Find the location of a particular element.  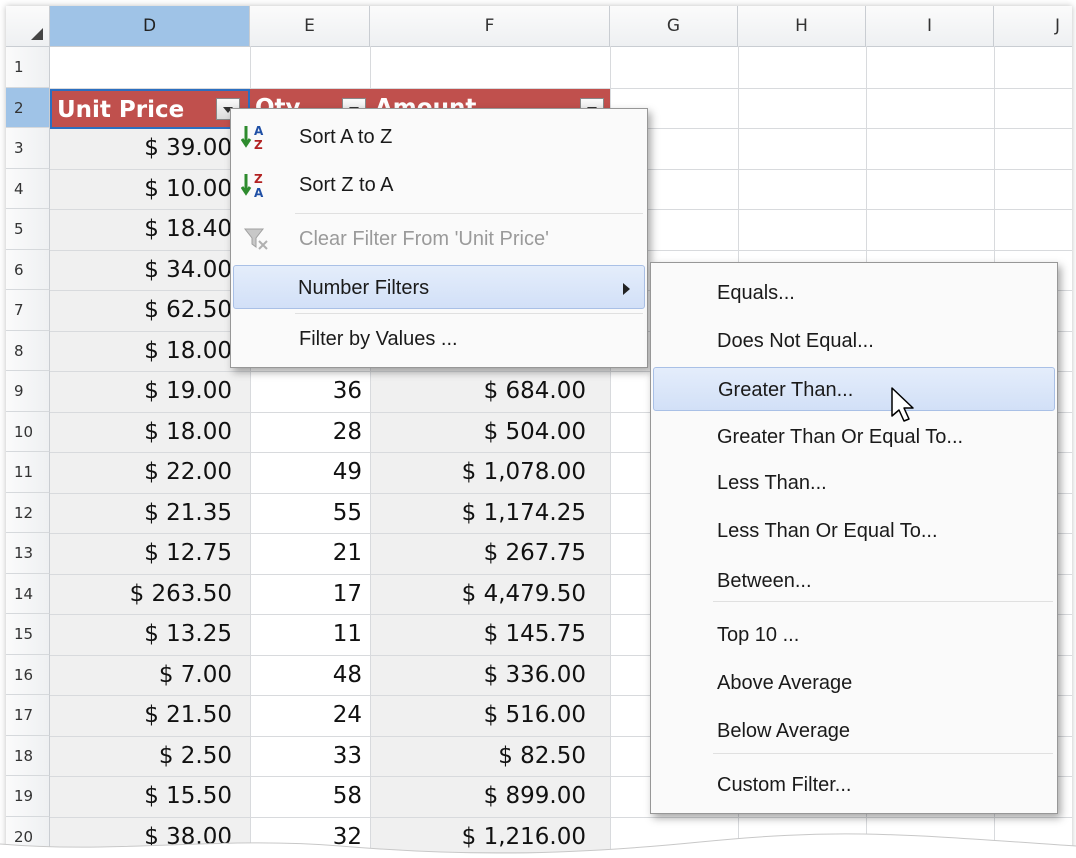

cell-amount: $ 684.00 is located at coordinates (478, 391).